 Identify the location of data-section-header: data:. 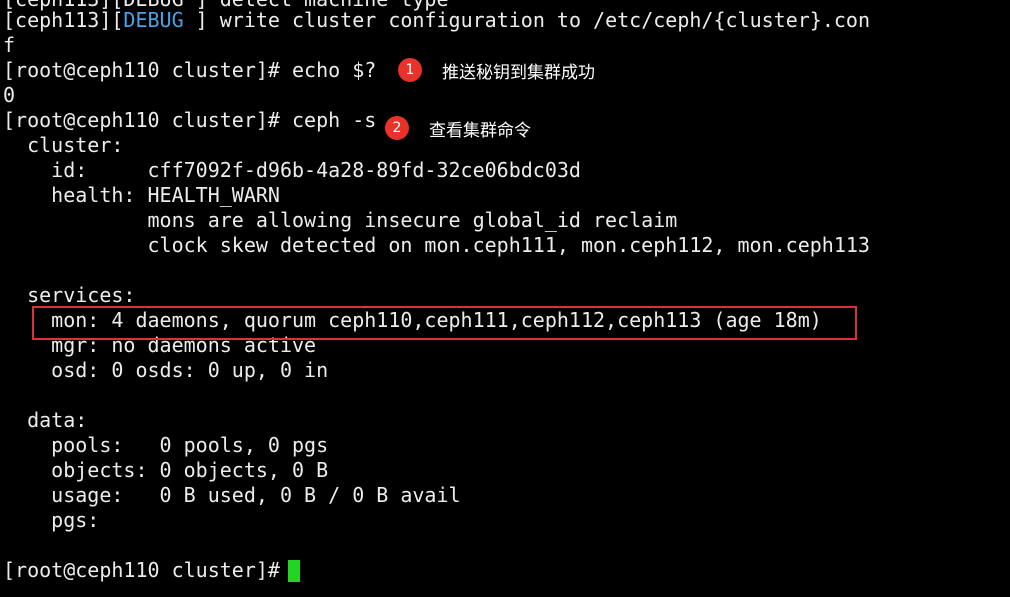
(45, 420).